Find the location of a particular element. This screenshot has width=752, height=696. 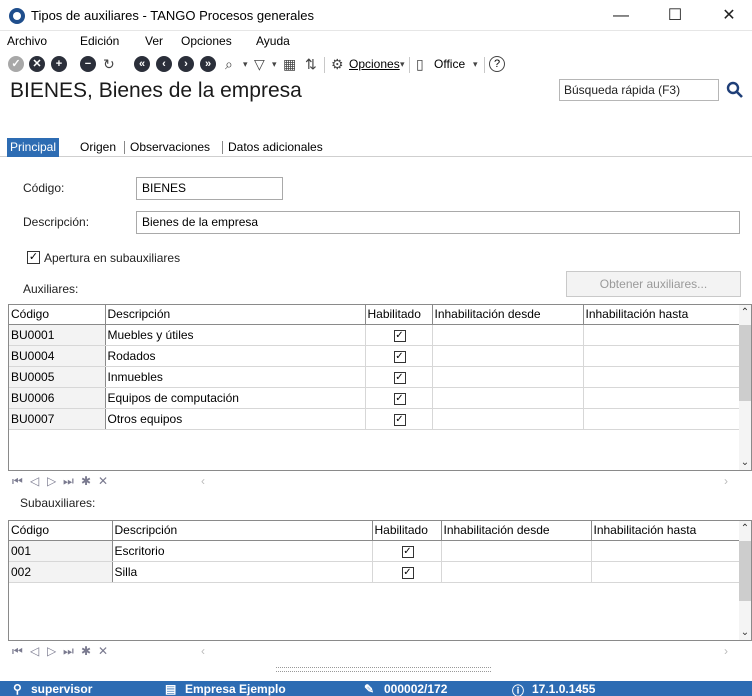

cell-descripcion: Equipos de computación is located at coordinates (235, 398).